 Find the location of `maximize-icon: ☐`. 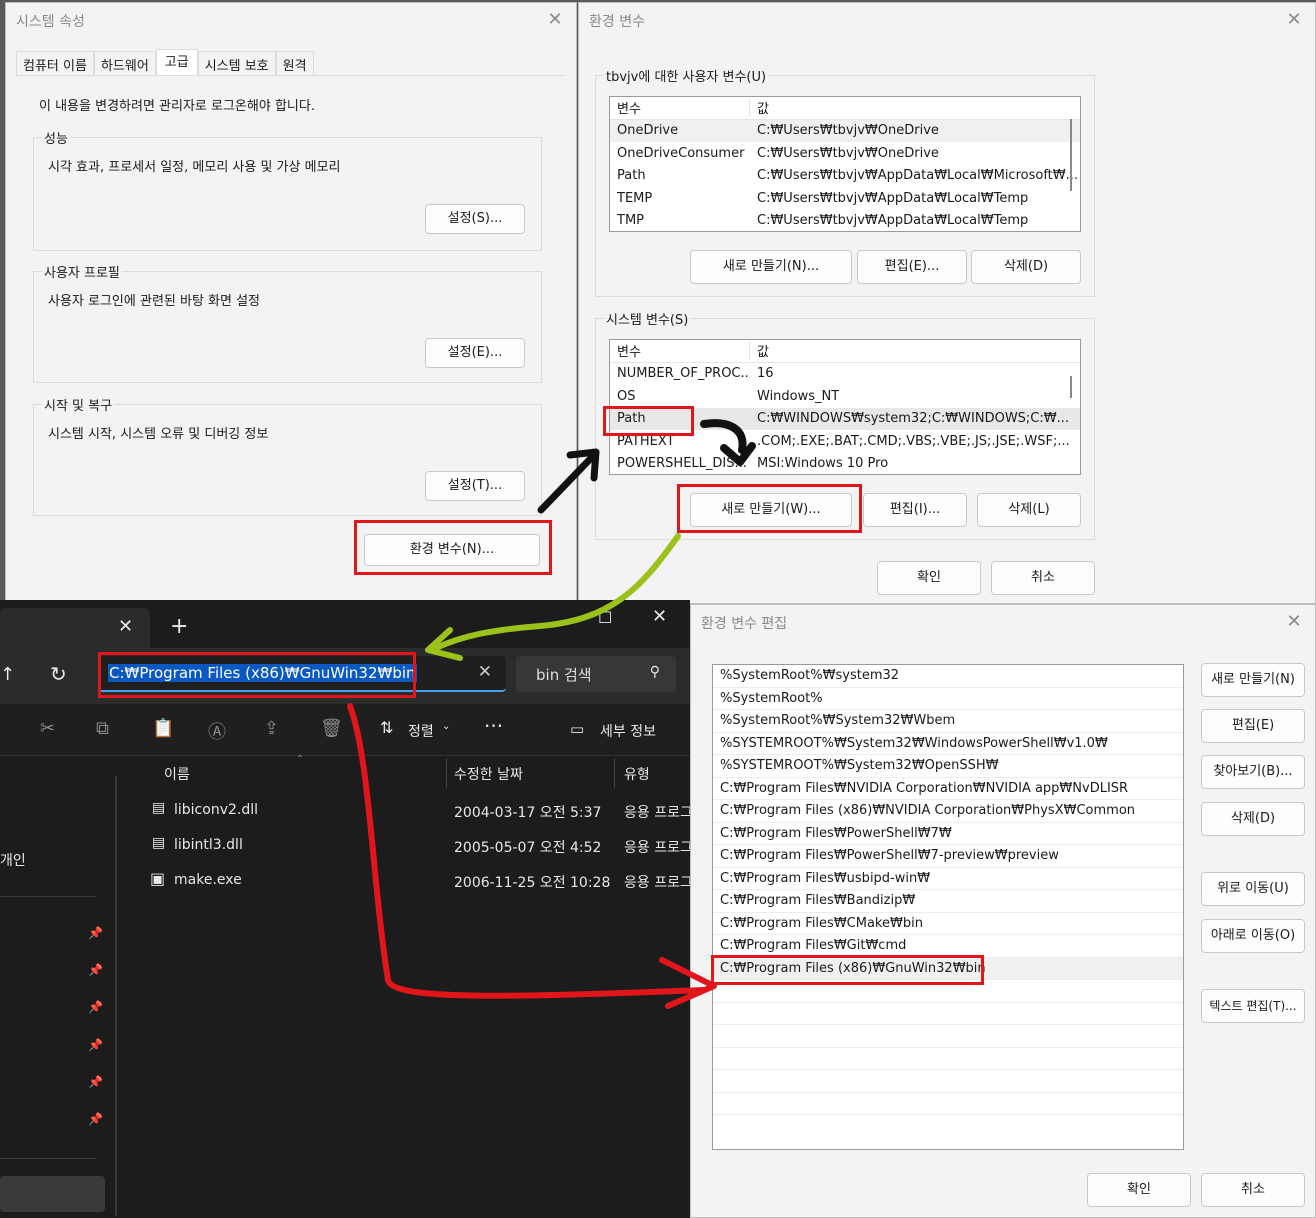

maximize-icon: ☐ is located at coordinates (605, 617).